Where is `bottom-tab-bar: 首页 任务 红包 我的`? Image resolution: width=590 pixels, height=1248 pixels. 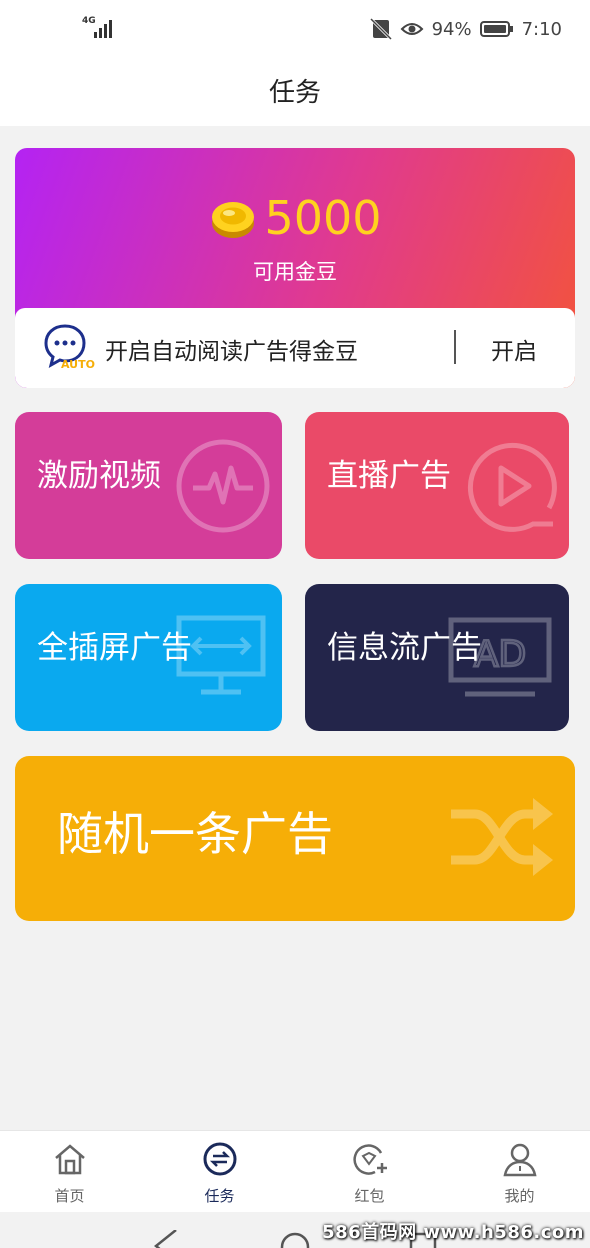 bottom-tab-bar: 首页 任务 红包 我的 is located at coordinates (295, 1171).